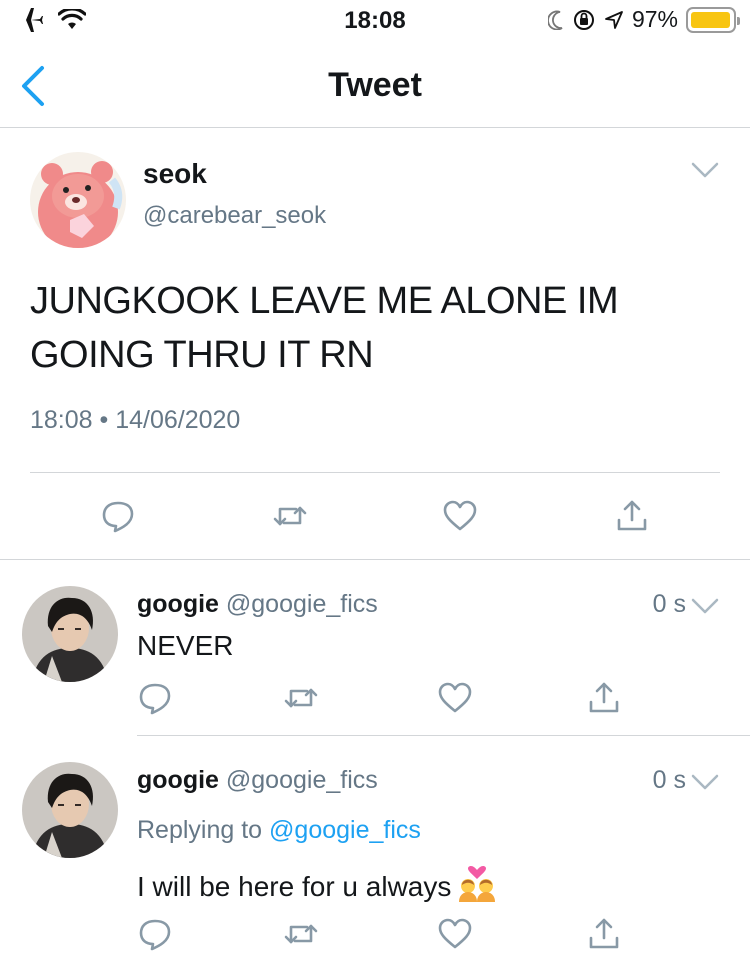 The height and width of the screenshot is (972, 750). I want to click on divider, so click(375, 472).